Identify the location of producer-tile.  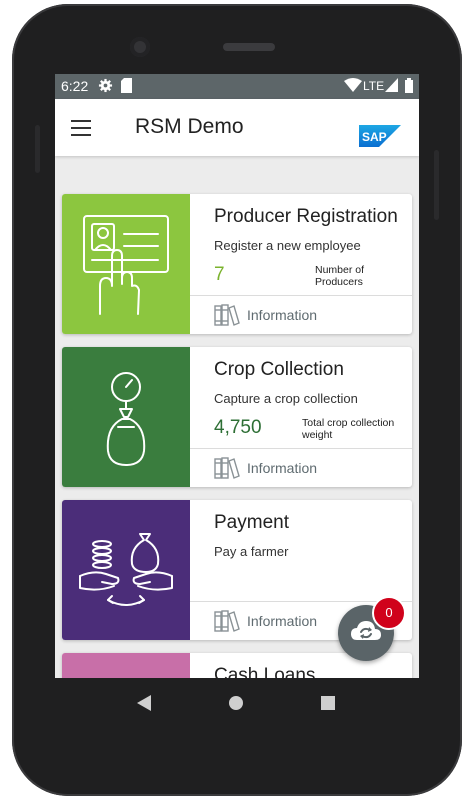
(126, 264).